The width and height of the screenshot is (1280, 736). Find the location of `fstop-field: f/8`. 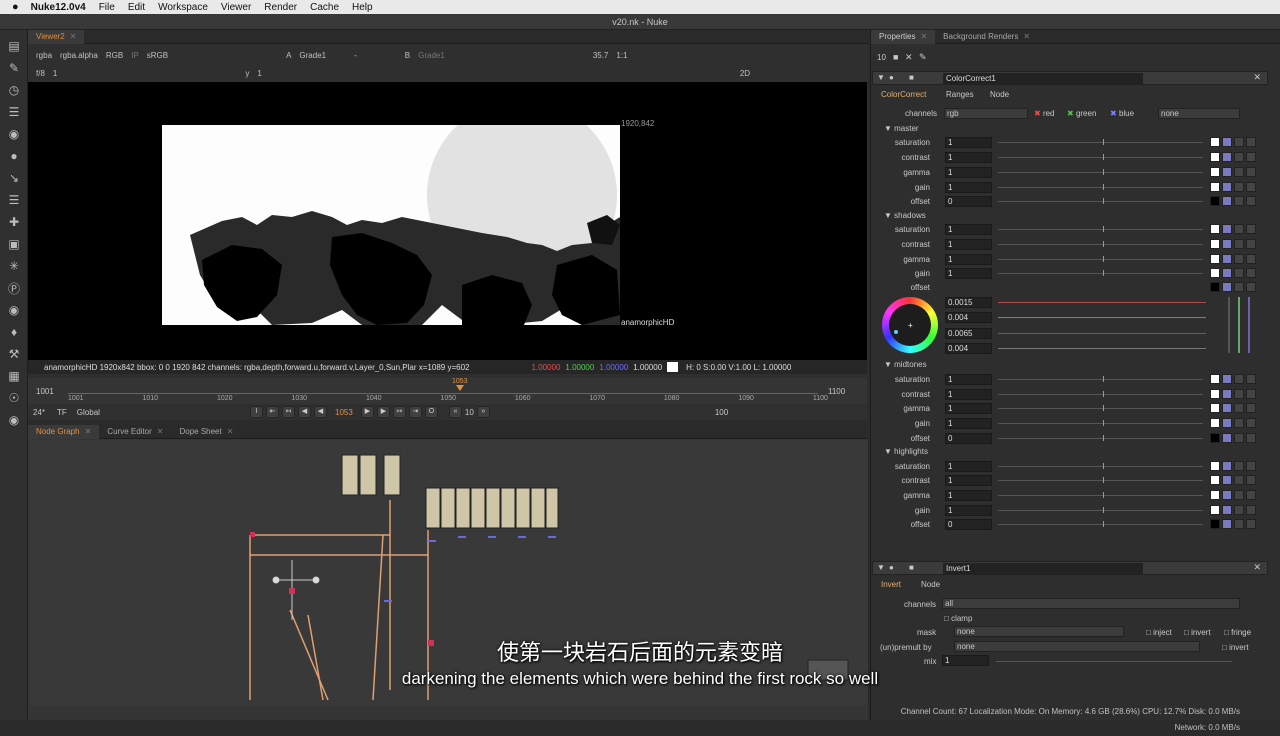

fstop-field: f/8 is located at coordinates (40, 73).